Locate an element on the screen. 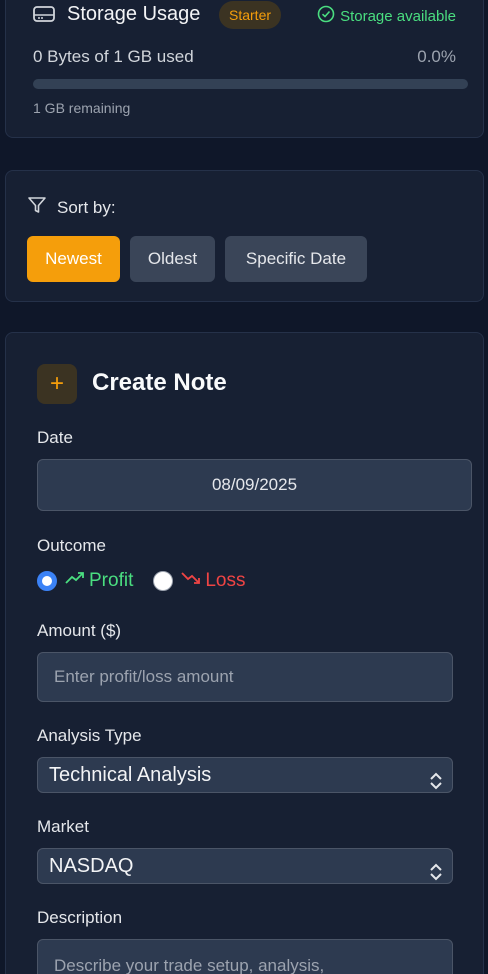  sort-label: Sort by: is located at coordinates (86, 207).